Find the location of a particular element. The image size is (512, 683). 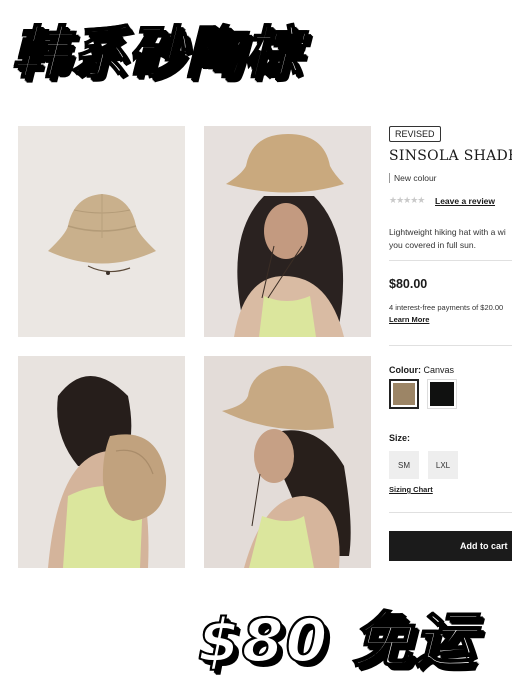

installments-text: 4 interest-free payments of $20.00 is located at coordinates (446, 307).